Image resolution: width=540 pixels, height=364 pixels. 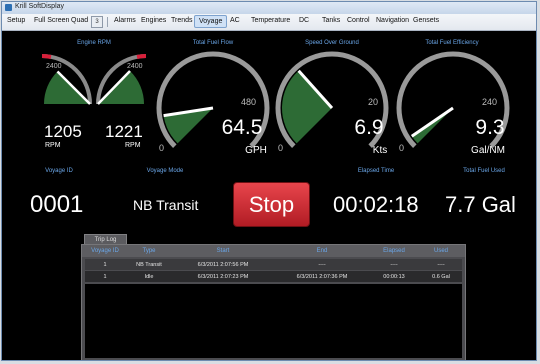 What do you see at coordinates (271, 204) in the screenshot?
I see `stop-button: Stop` at bounding box center [271, 204].